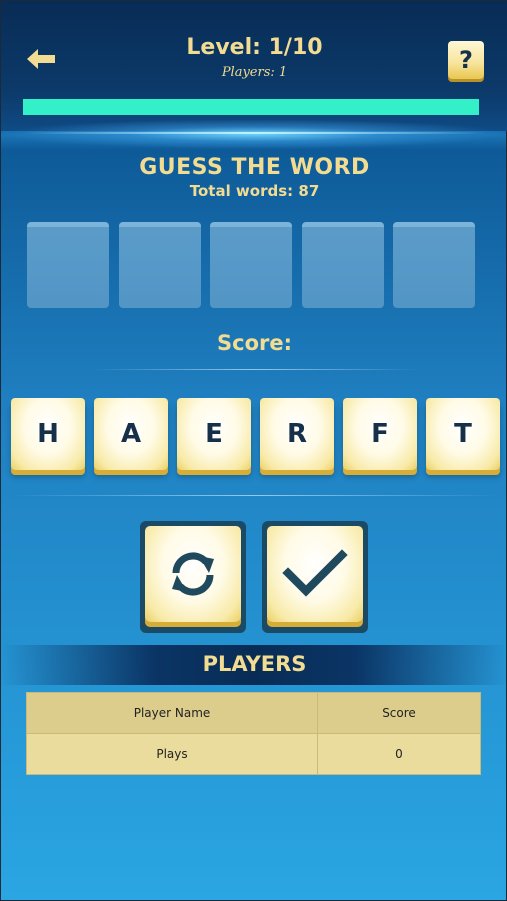 This screenshot has height=901, width=507. Describe the element at coordinates (399, 713) in the screenshot. I see `column-header-score: Score` at that location.